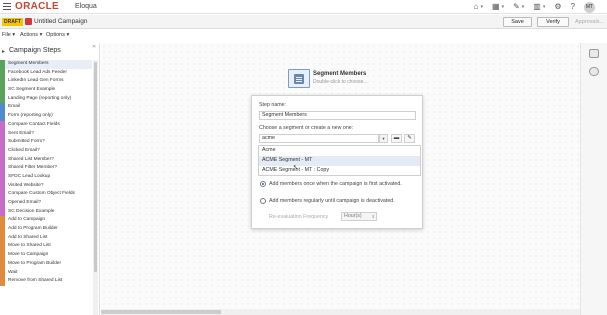 The width and height of the screenshot is (607, 315). I want to click on step-list-item: Move to Shared List, so click(46, 247).